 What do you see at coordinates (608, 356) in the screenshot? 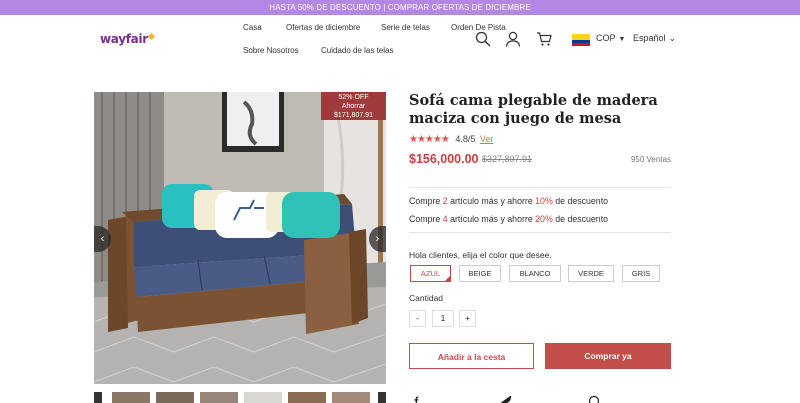
I see `buy-now-button: Comprar ya` at bounding box center [608, 356].